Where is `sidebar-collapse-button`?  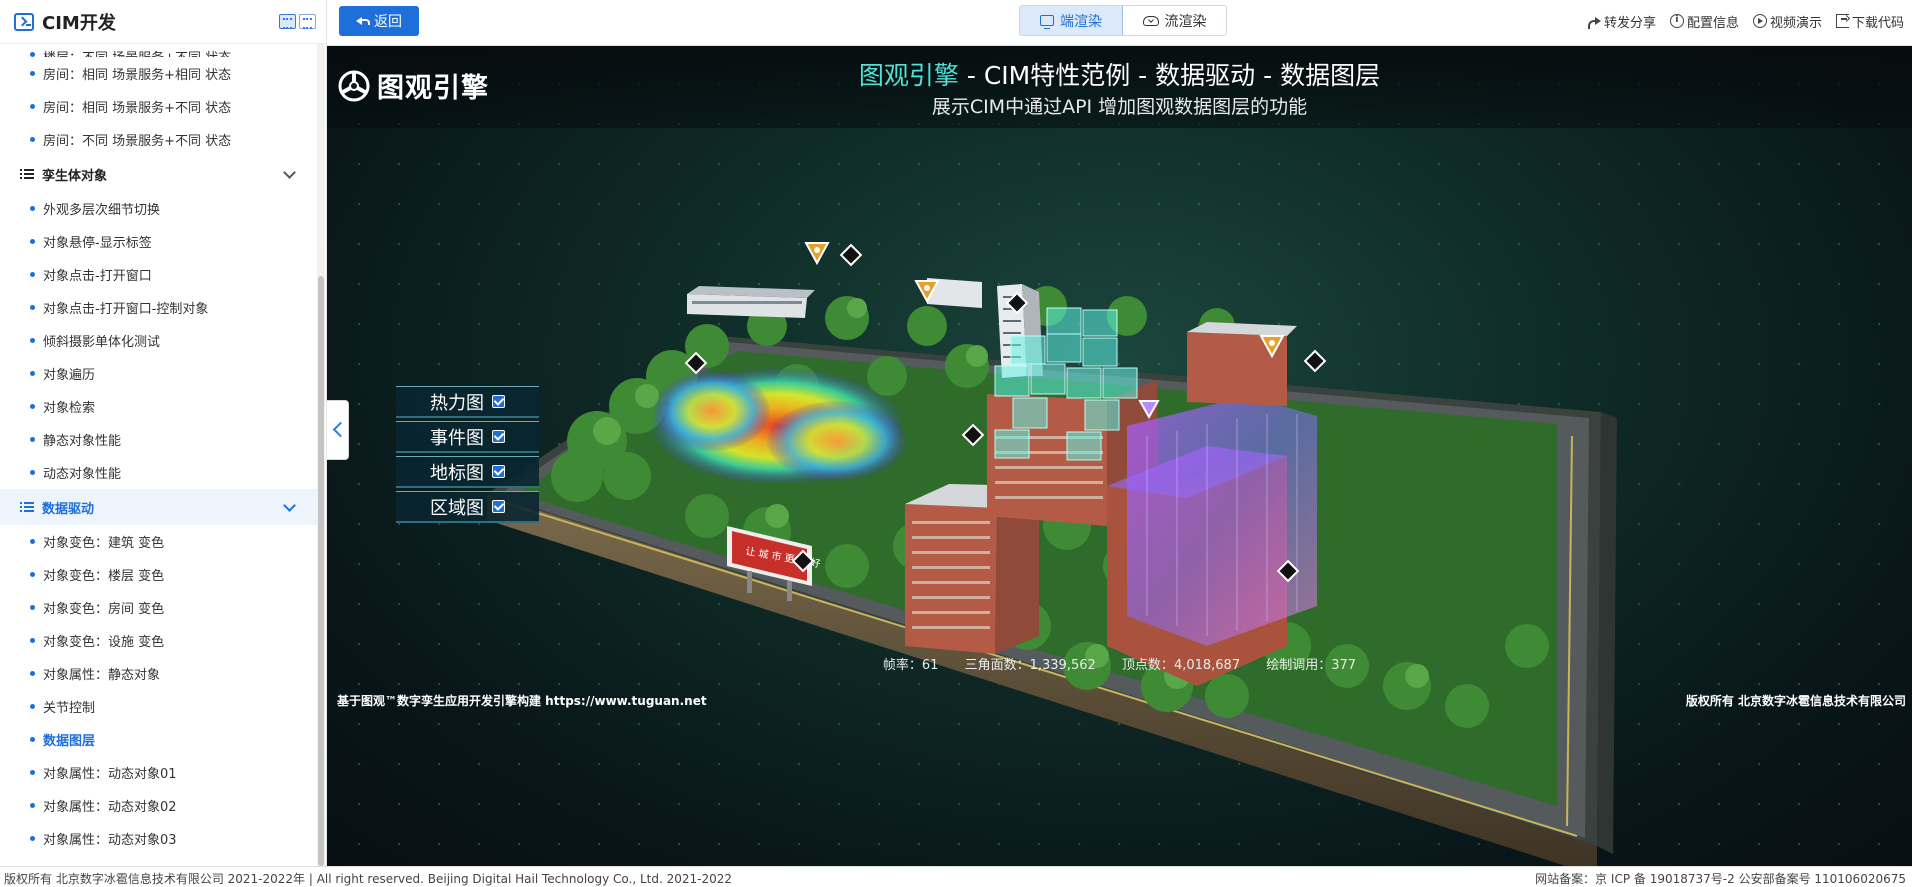 sidebar-collapse-button is located at coordinates (338, 430).